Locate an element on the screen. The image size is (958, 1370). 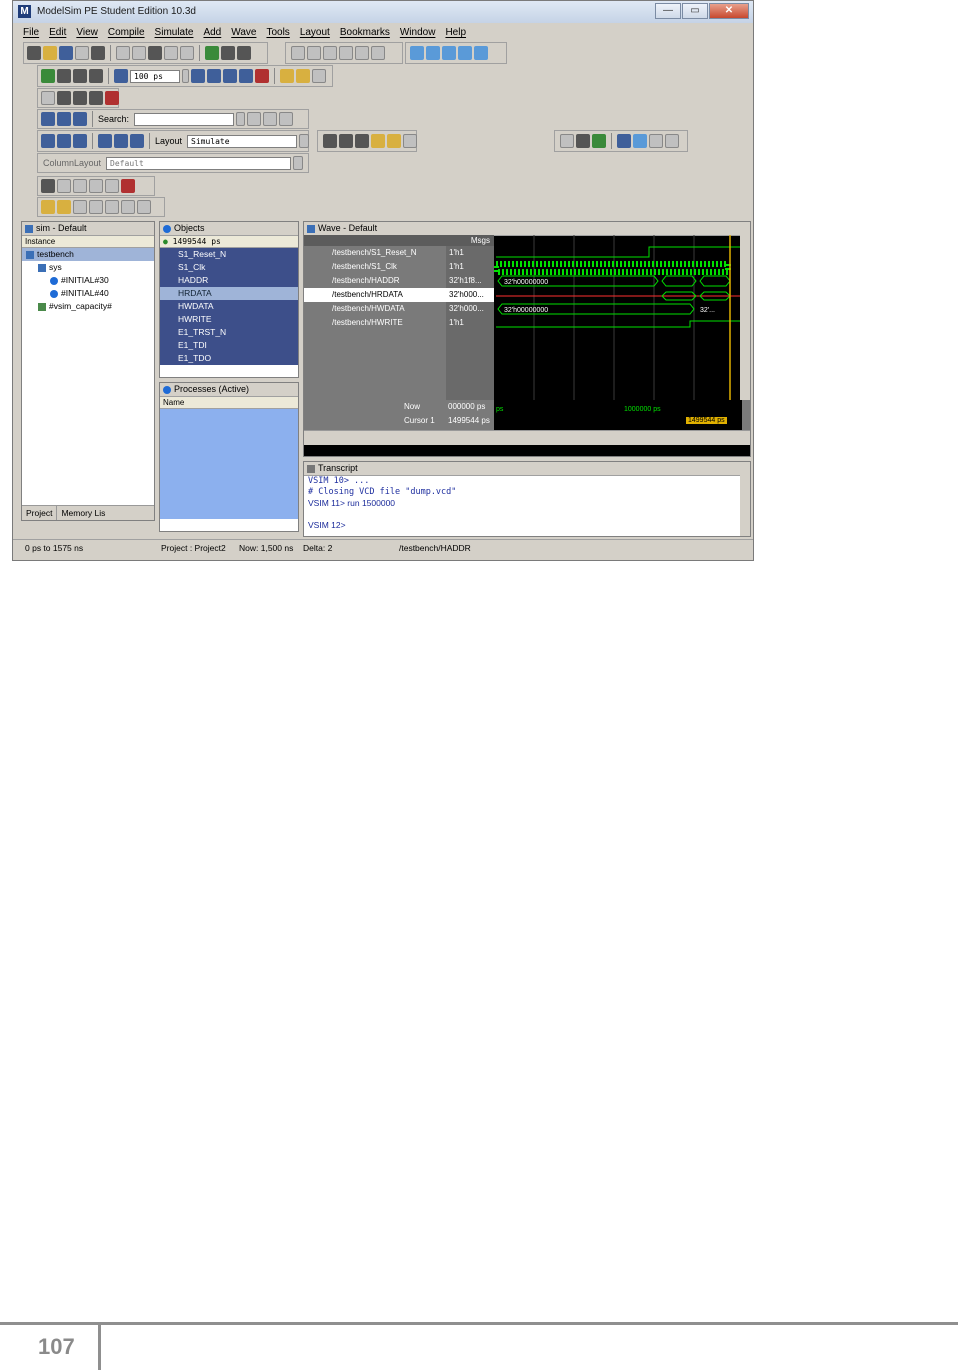
compare-last-icon is located at coordinates (128, 207).